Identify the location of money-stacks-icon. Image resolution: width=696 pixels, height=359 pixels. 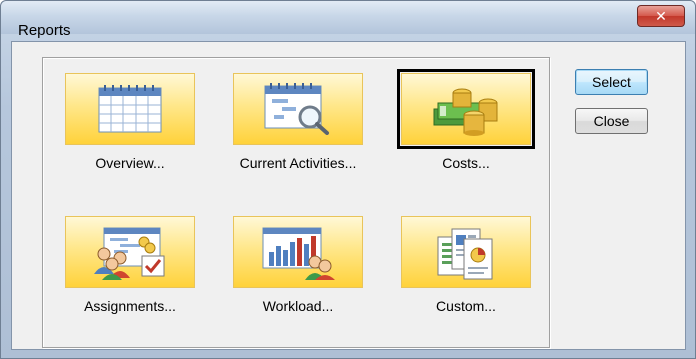
(466, 109).